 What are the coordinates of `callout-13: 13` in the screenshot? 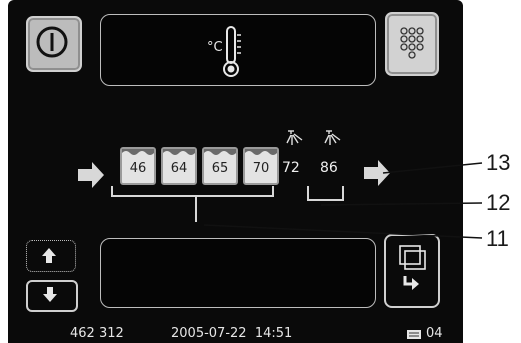 It's located at (498, 162).